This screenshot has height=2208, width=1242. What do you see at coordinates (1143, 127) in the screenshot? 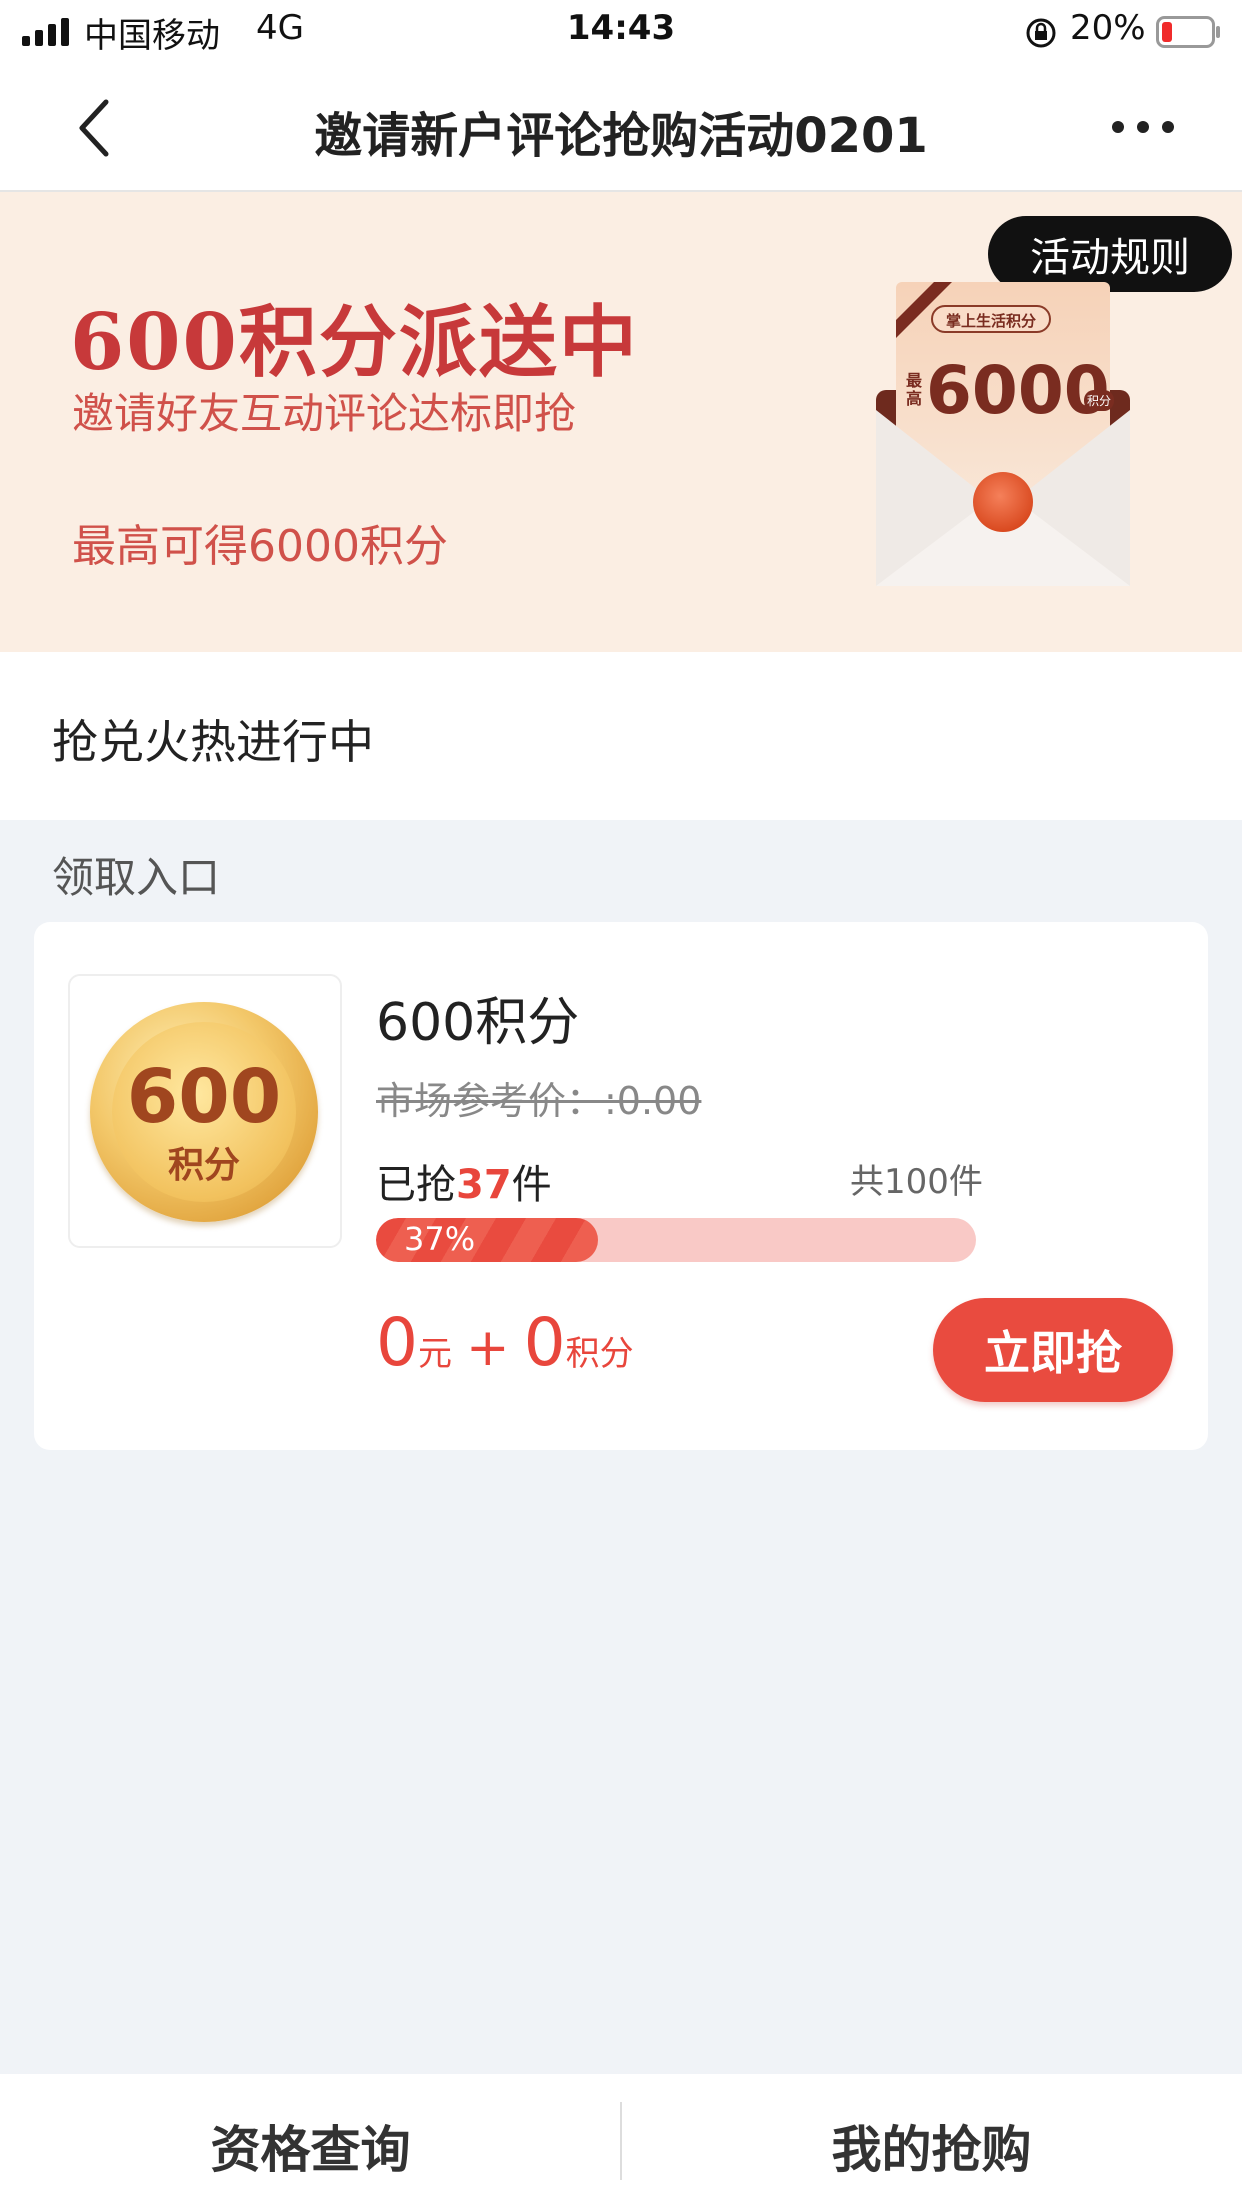
I see `more-icon` at bounding box center [1143, 127].